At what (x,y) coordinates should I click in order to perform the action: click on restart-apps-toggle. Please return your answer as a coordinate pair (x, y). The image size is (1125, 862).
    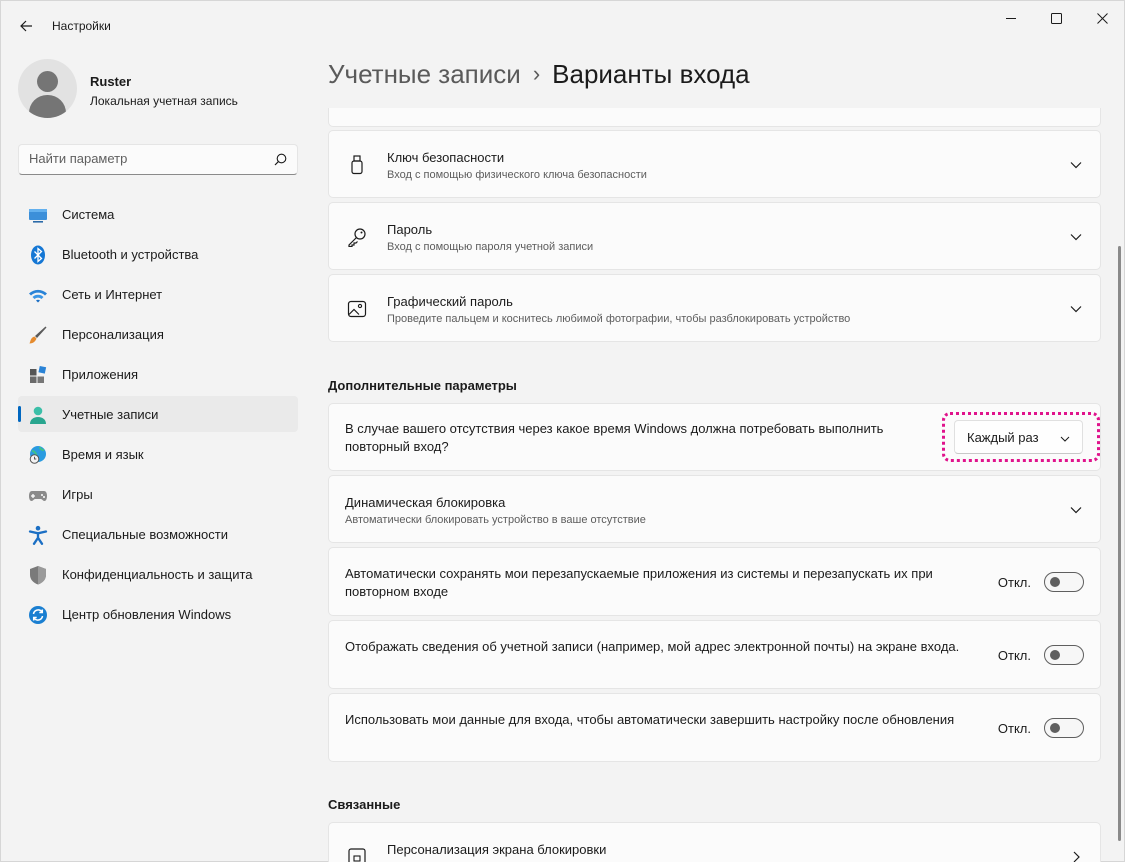
    Looking at the image, I should click on (1064, 582).